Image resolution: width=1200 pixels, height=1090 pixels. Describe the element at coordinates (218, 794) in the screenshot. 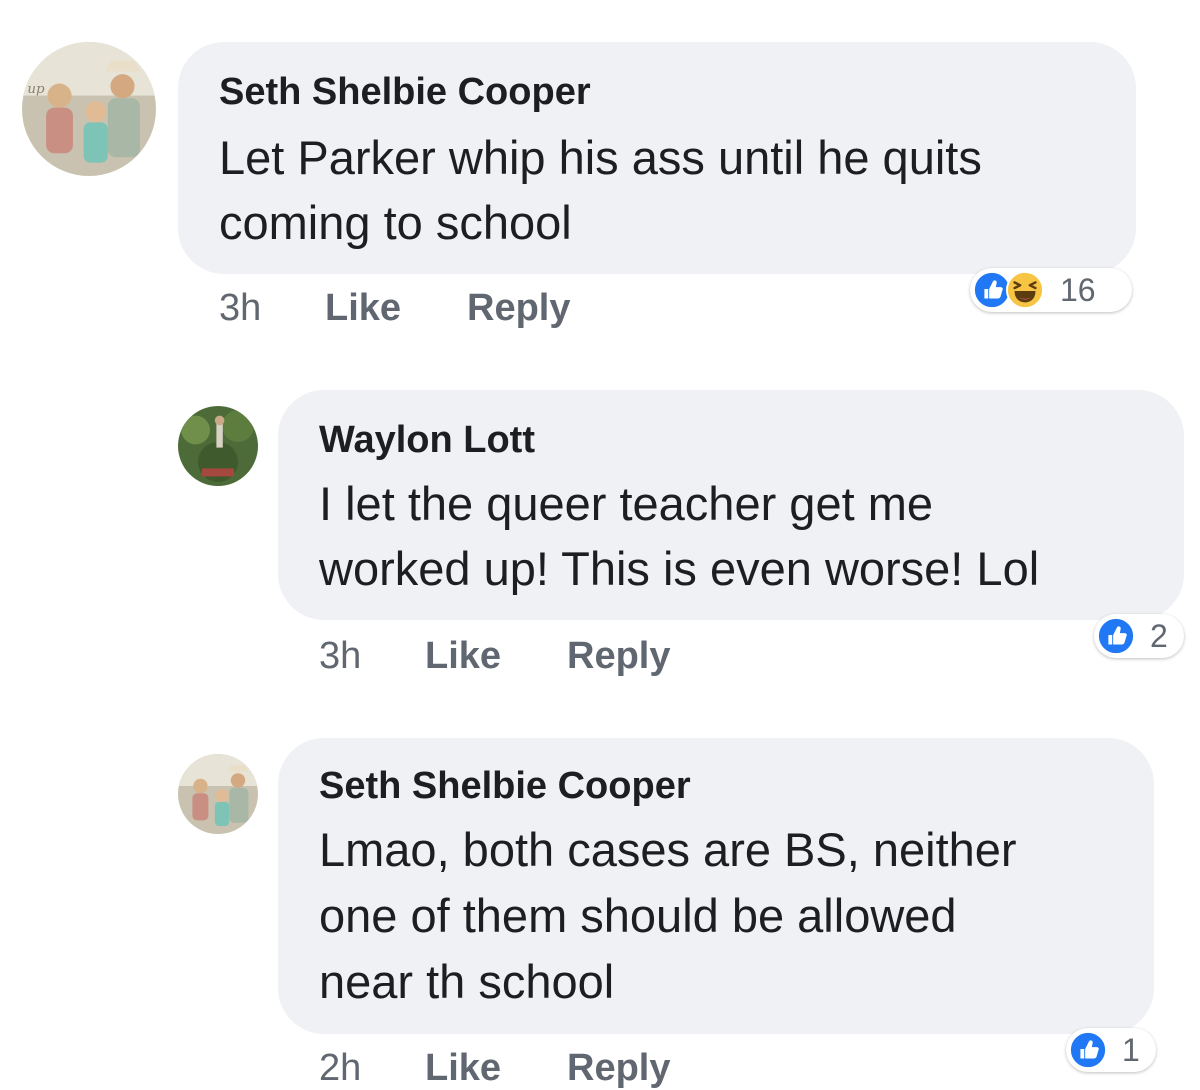

I see `avatar` at that location.